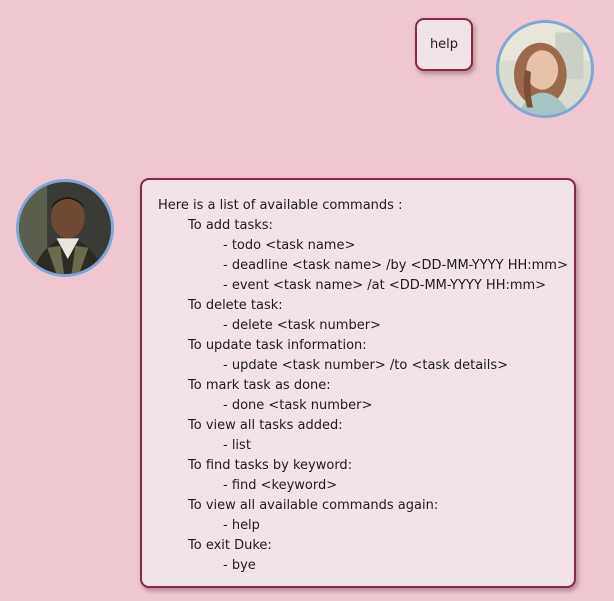  What do you see at coordinates (270, 465) in the screenshot?
I see `bot-message-line: To find tasks by keyword:` at bounding box center [270, 465].